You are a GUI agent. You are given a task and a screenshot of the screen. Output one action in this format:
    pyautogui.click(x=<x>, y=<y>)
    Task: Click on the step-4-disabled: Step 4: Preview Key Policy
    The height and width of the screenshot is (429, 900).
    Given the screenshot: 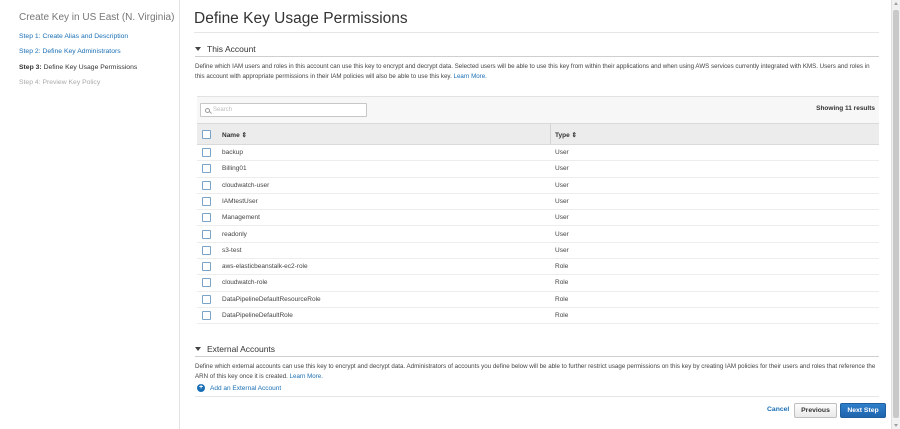 What is the action you would take?
    pyautogui.click(x=59, y=82)
    